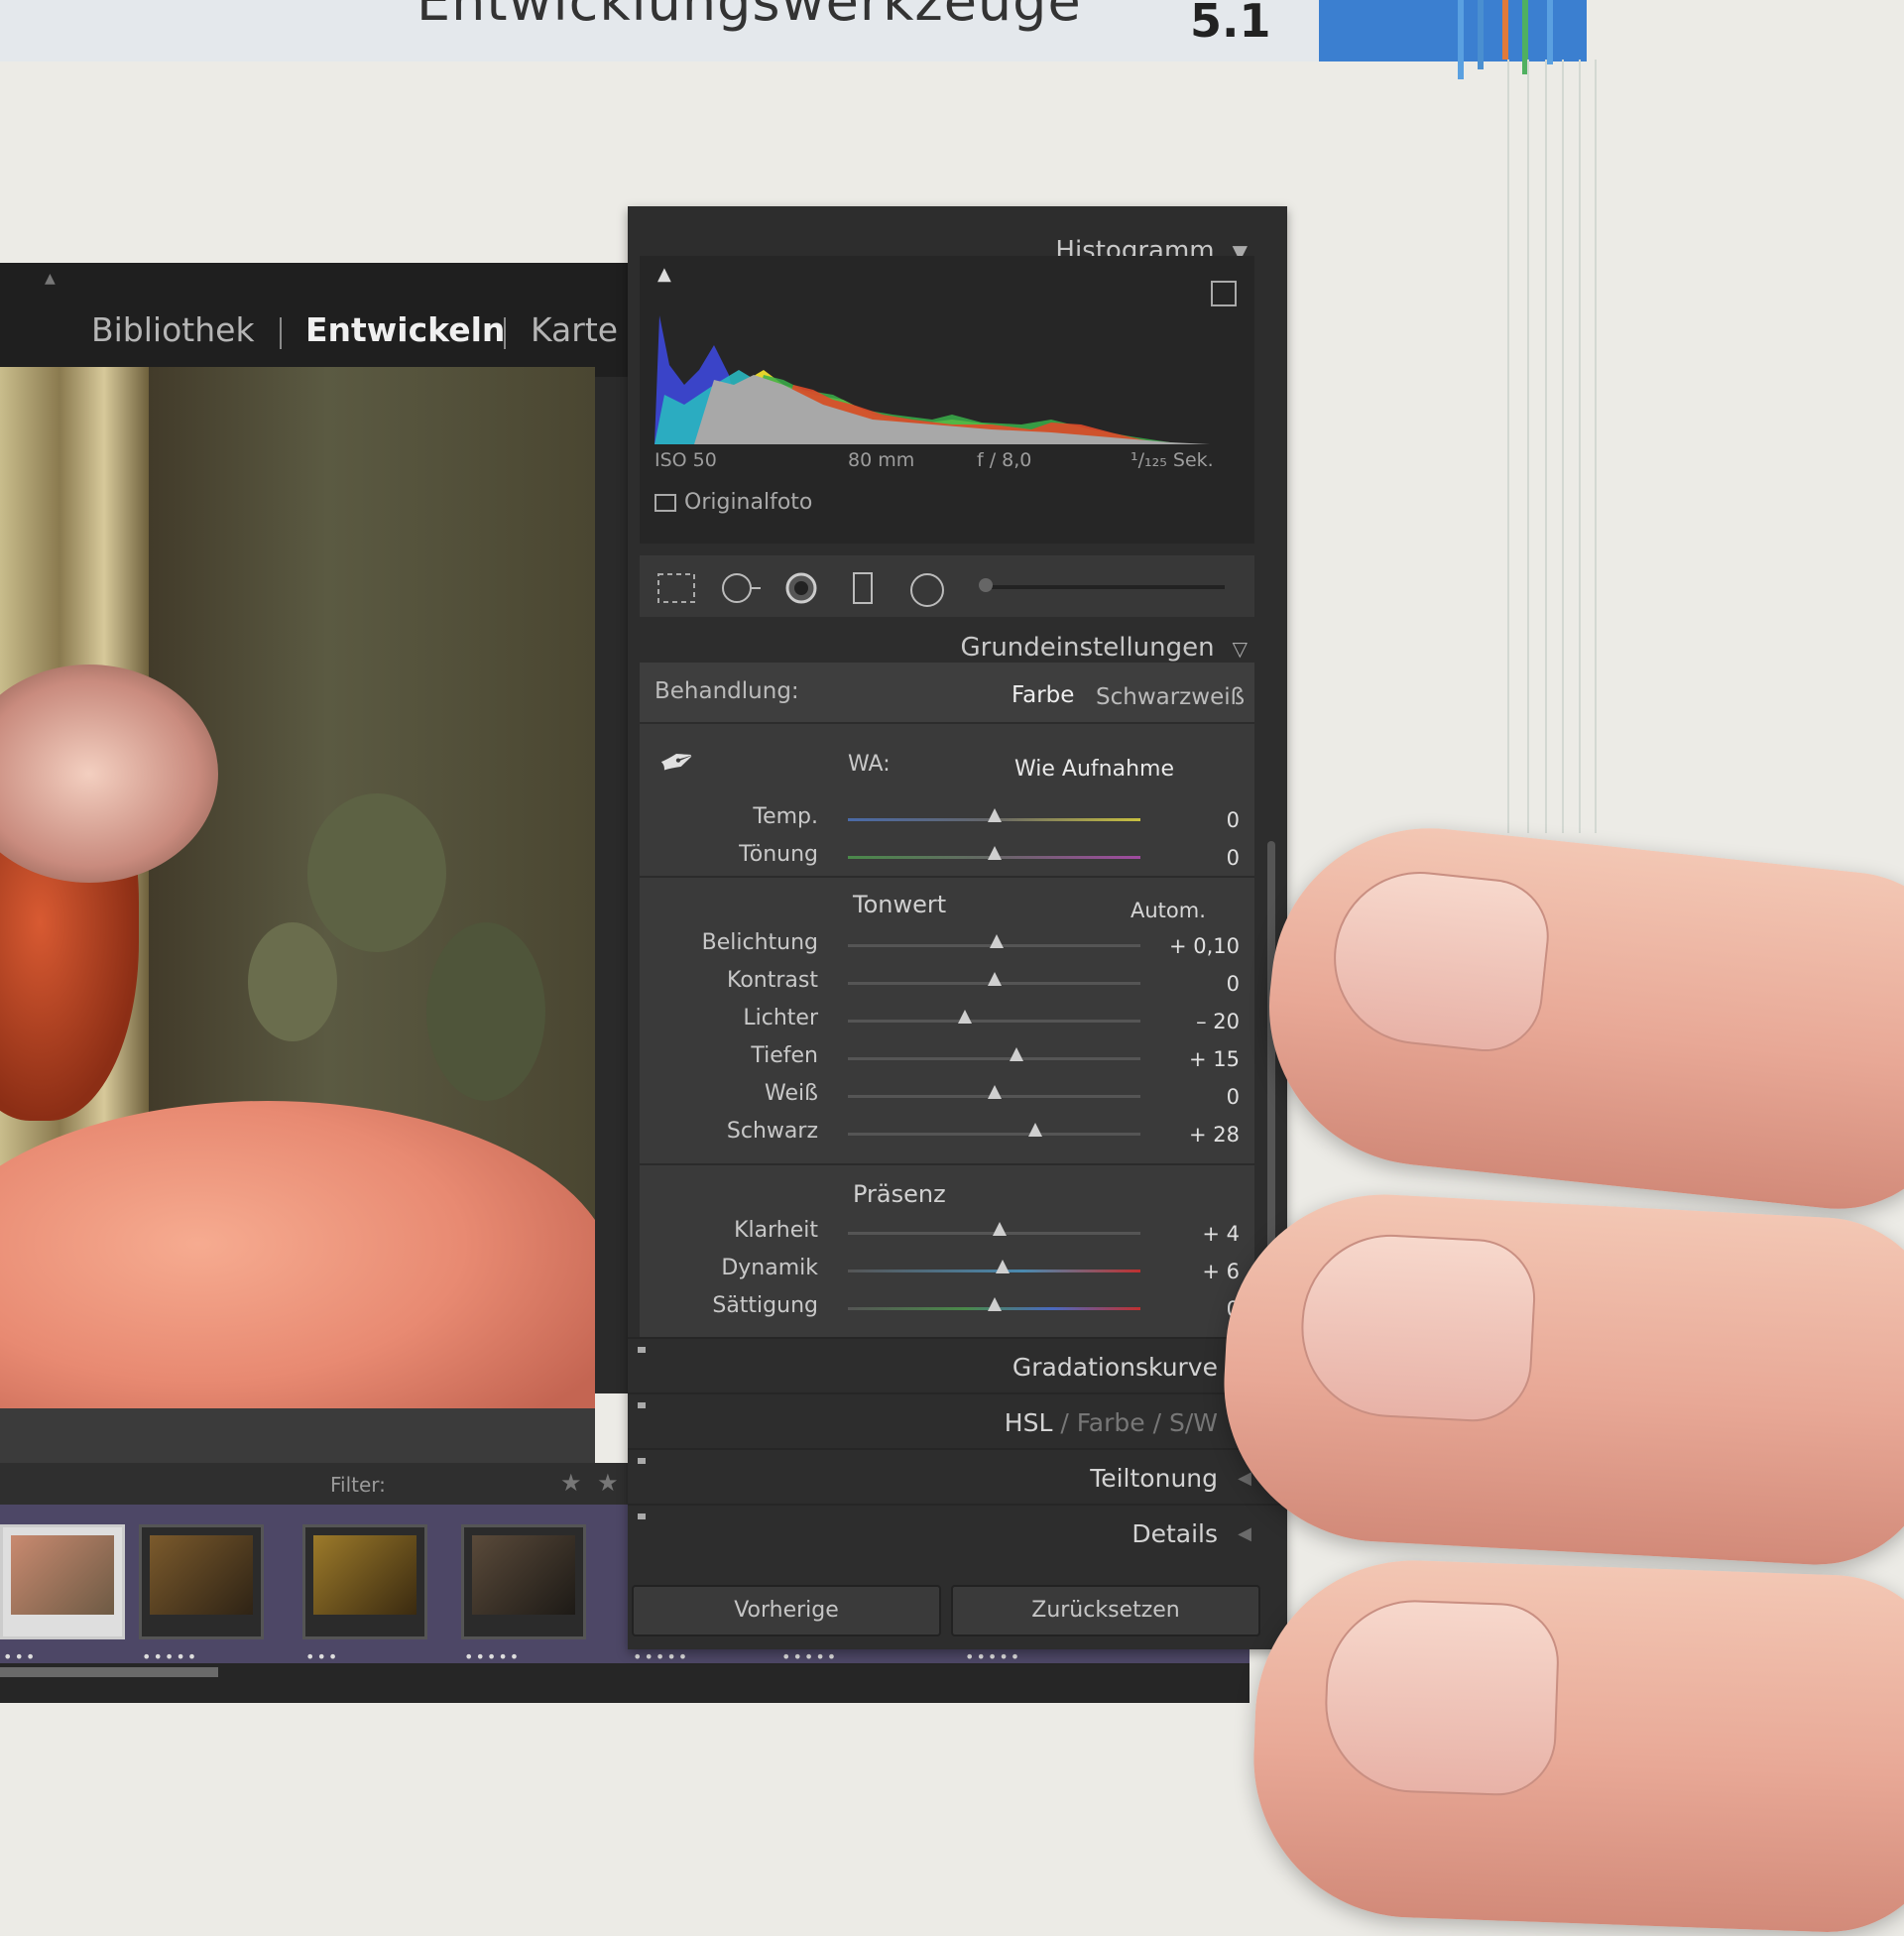 The image size is (1904, 1936). What do you see at coordinates (574, 329) in the screenshot?
I see `tab-map: Karte` at bounding box center [574, 329].